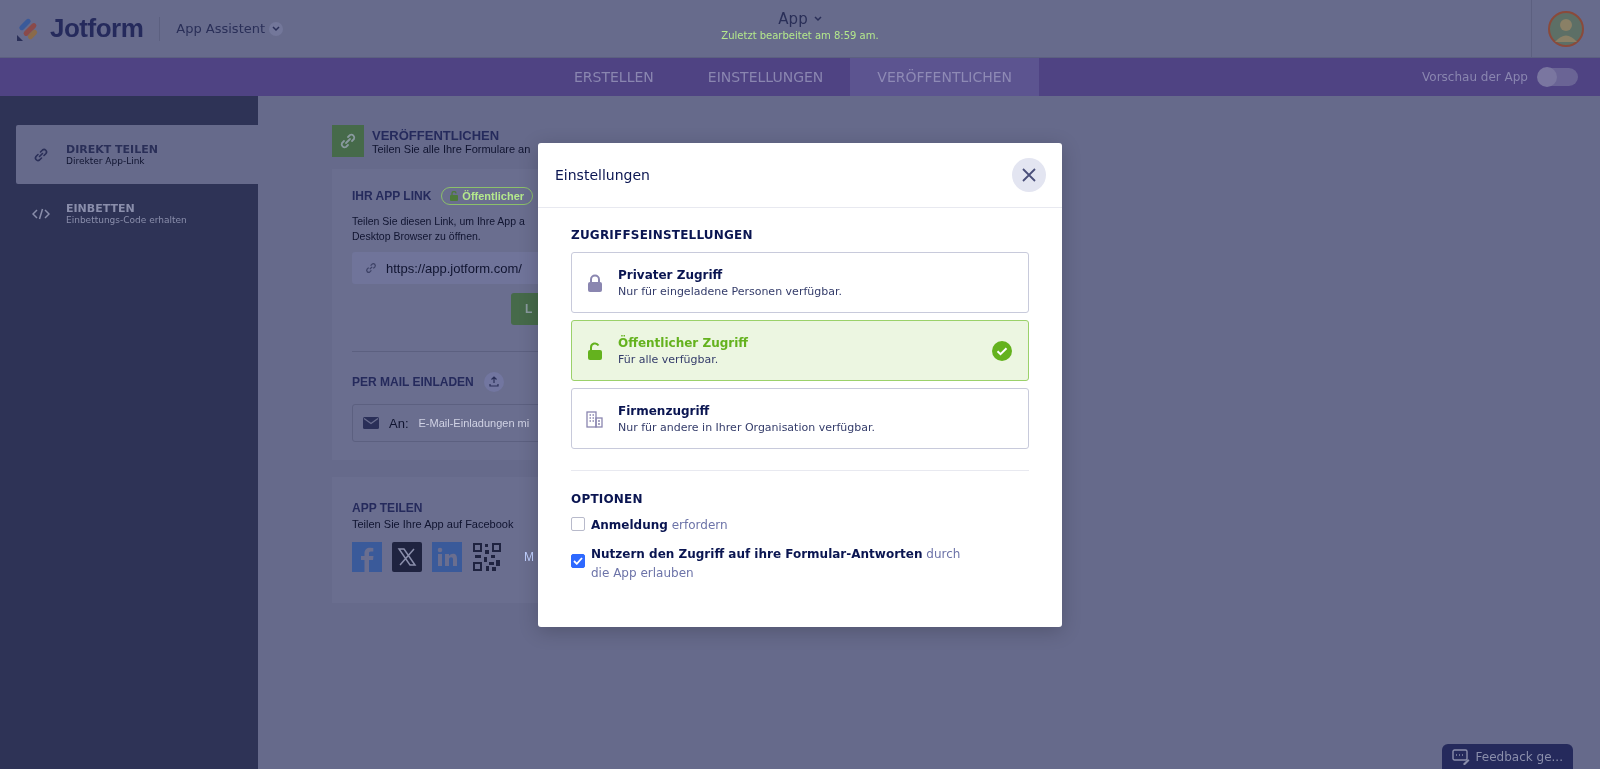 This screenshot has height=769, width=1600. Describe the element at coordinates (433, 524) in the screenshot. I see `share-subtitle: Teilen Sie Ihre App auf Facebook` at that location.